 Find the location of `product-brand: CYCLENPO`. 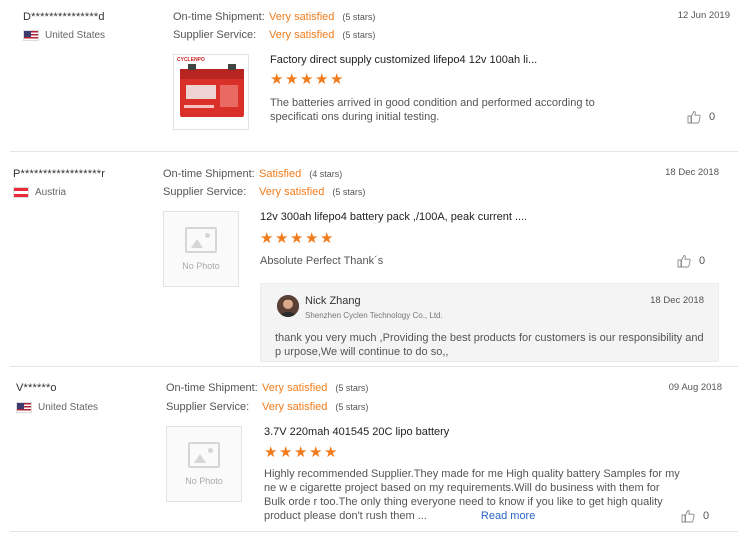

product-brand: CYCLENPO is located at coordinates (191, 60).